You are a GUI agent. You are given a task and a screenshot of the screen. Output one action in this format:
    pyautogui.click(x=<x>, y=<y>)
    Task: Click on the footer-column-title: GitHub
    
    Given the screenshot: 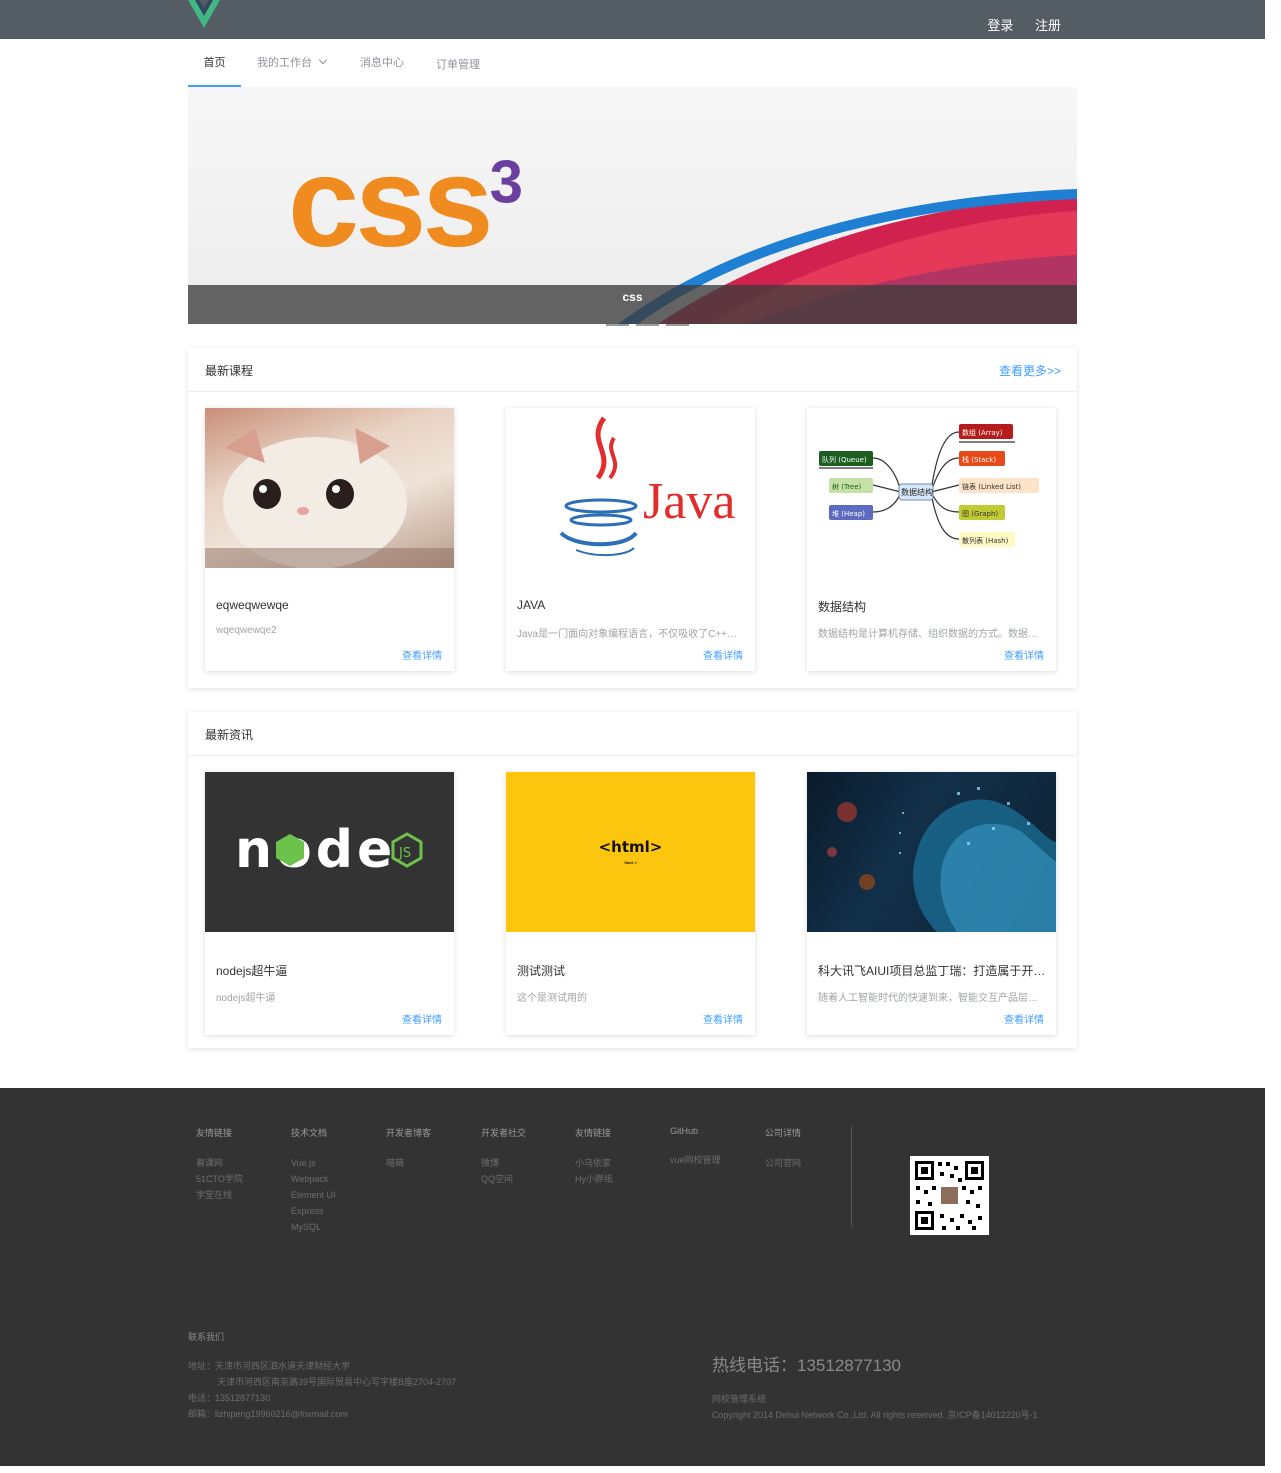 What is the action you would take?
    pyautogui.click(x=684, y=1131)
    